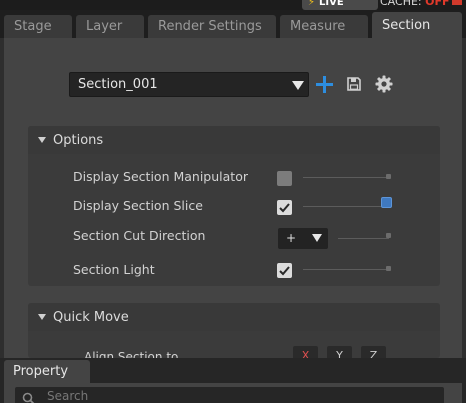 The height and width of the screenshot is (403, 466). Describe the element at coordinates (303, 238) in the screenshot. I see `cut-direction-dropdown: +` at that location.